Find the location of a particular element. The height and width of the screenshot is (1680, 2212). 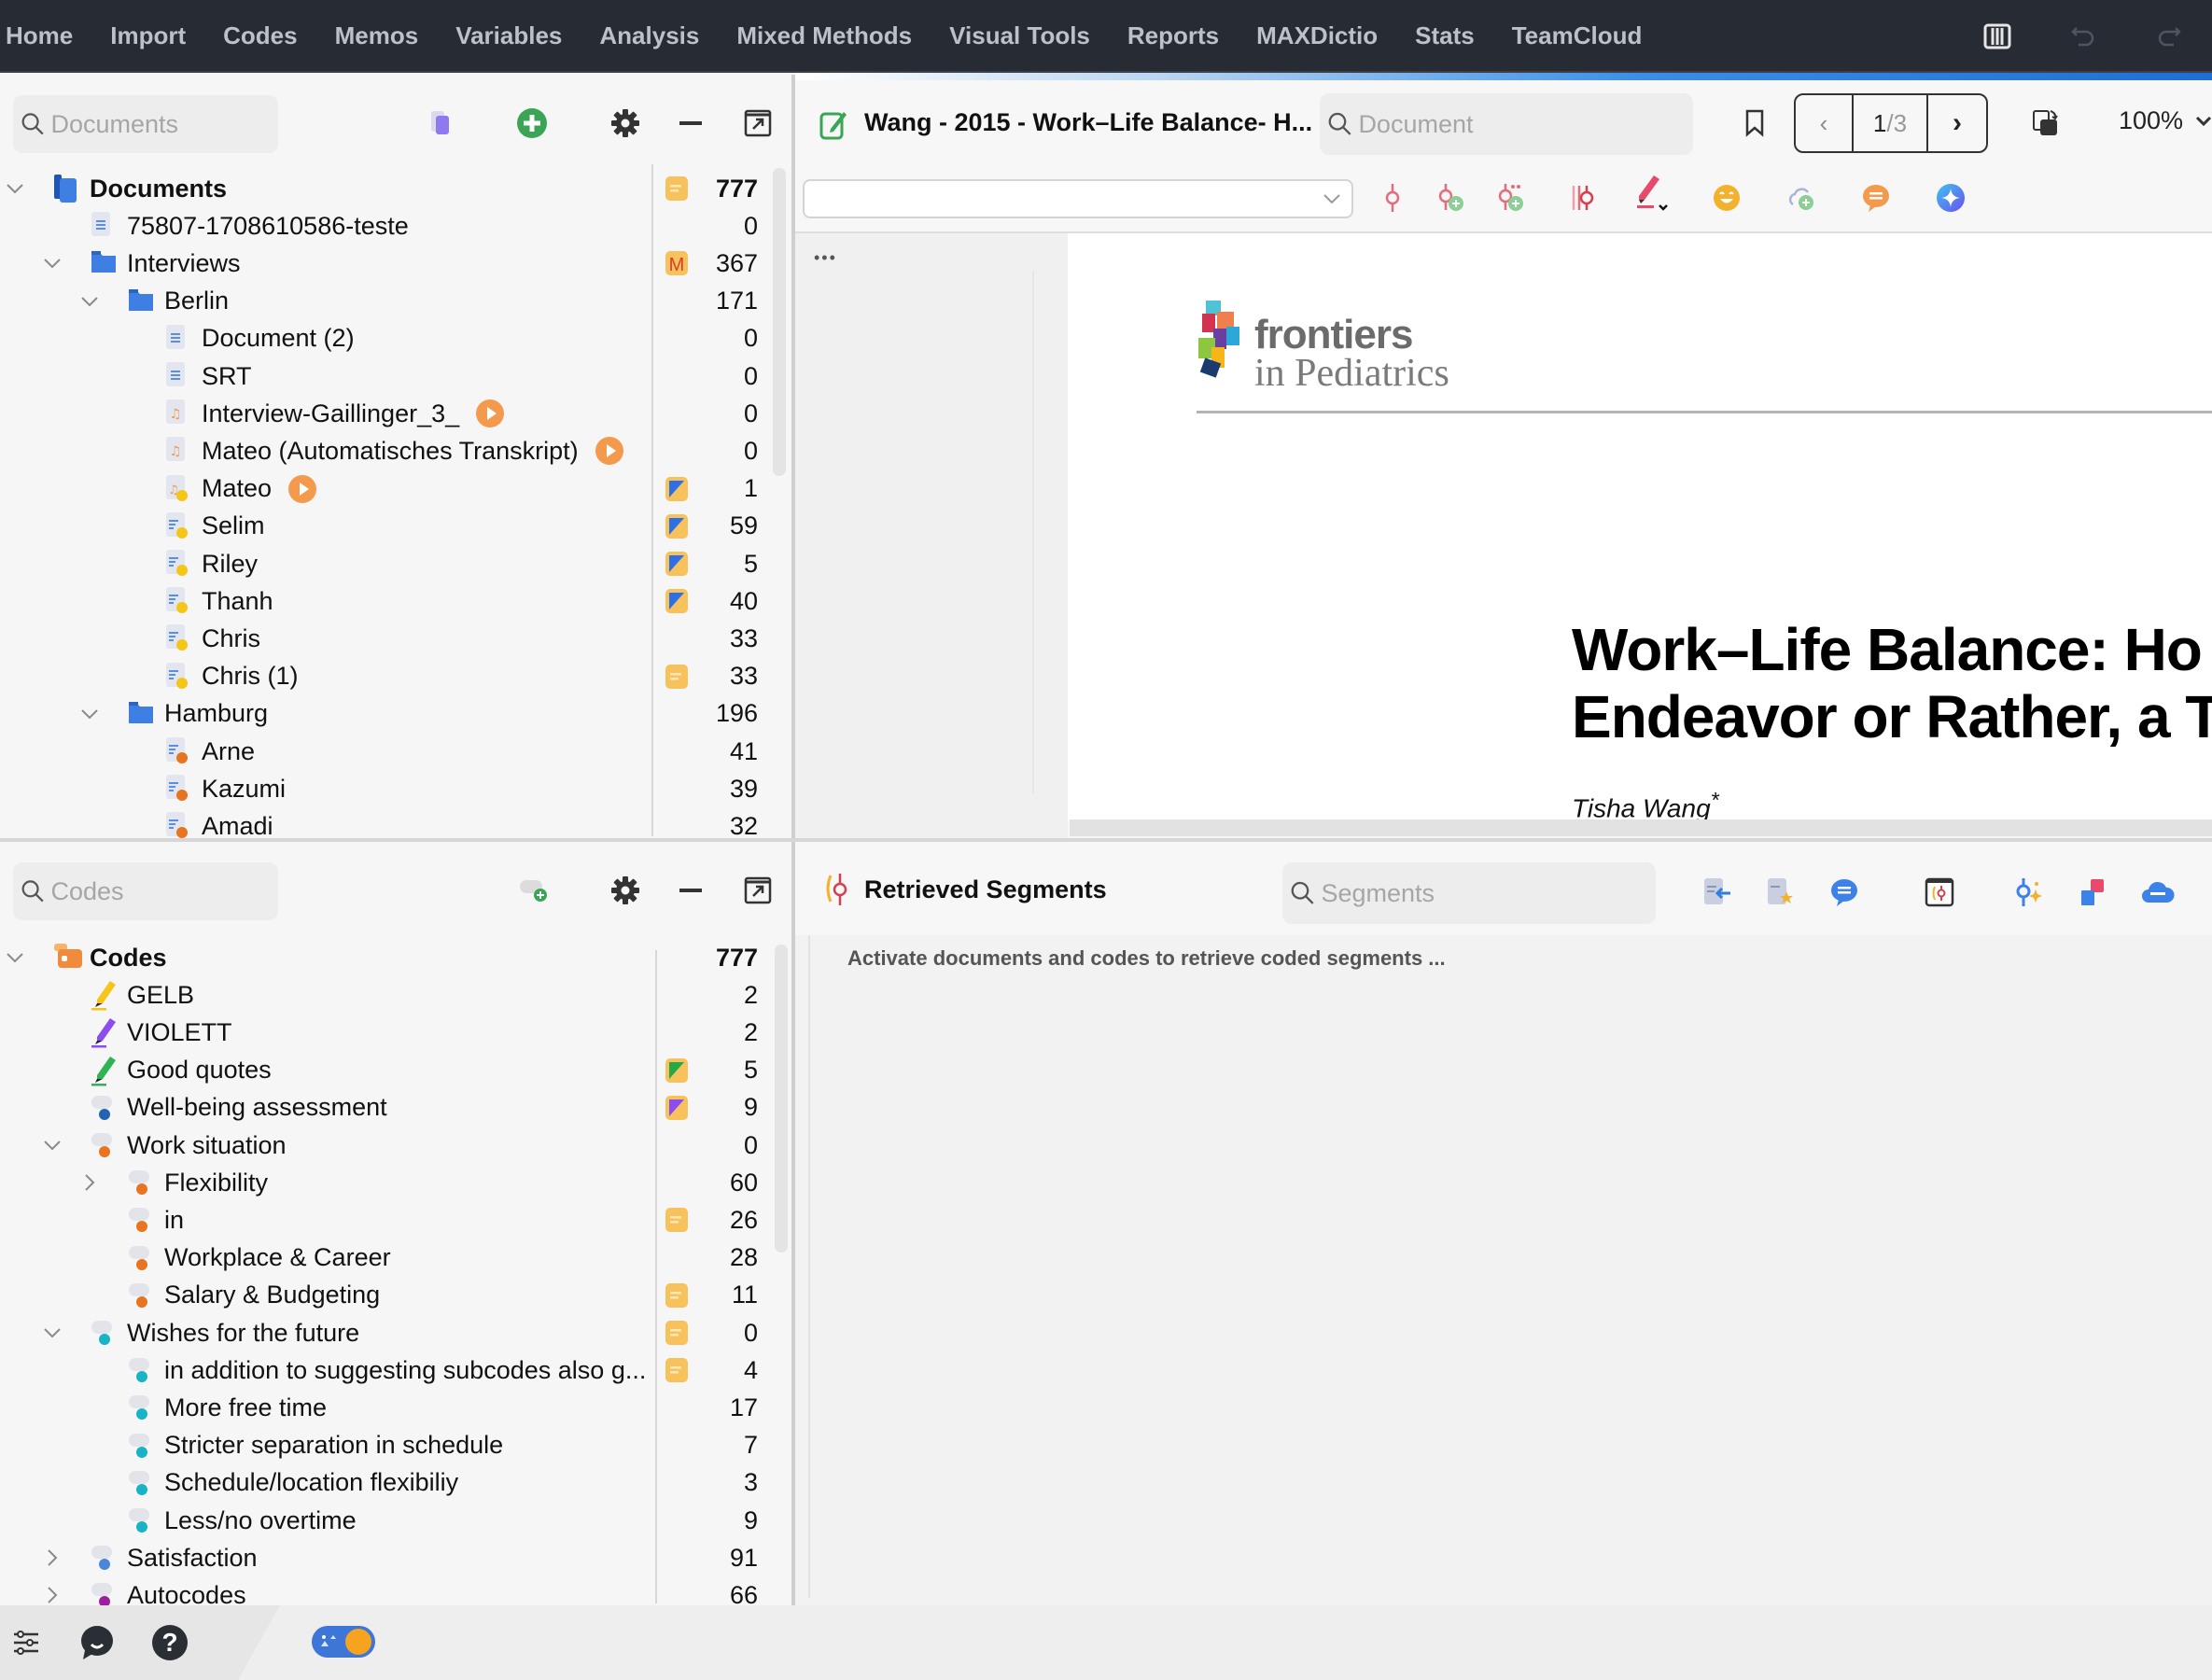

overview-icon is located at coordinates (2092, 892).